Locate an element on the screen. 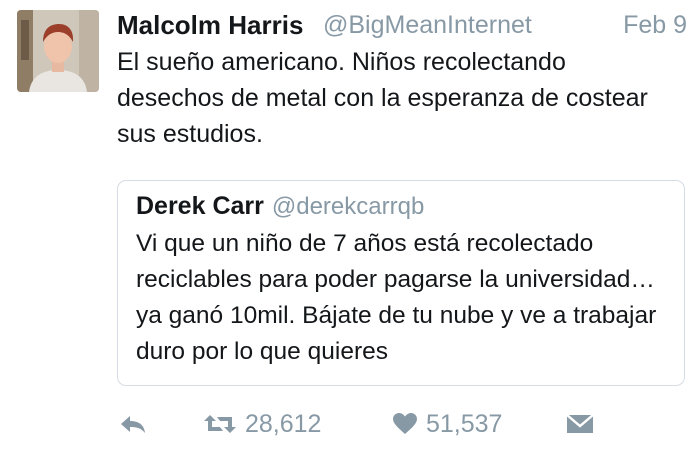 The width and height of the screenshot is (700, 466). reply-button is located at coordinates (133, 424).